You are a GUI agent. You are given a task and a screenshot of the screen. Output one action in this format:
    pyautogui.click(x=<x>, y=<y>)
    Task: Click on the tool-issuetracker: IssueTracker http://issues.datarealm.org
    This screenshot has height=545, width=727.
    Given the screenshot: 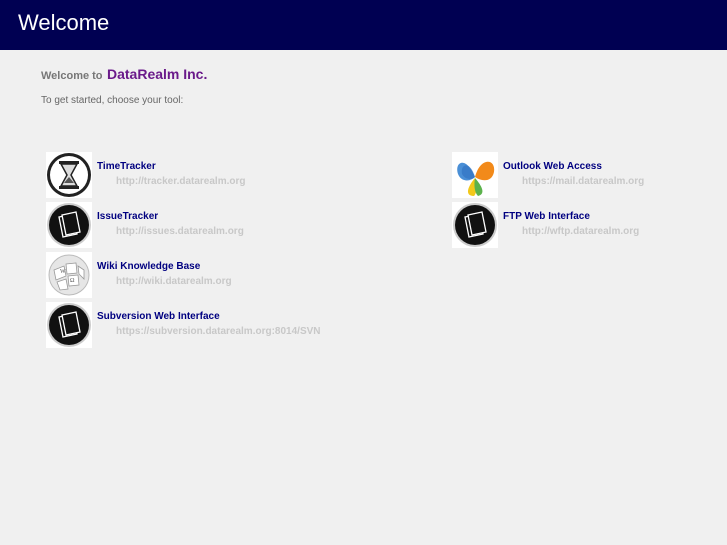 What is the action you would take?
    pyautogui.click(x=211, y=226)
    